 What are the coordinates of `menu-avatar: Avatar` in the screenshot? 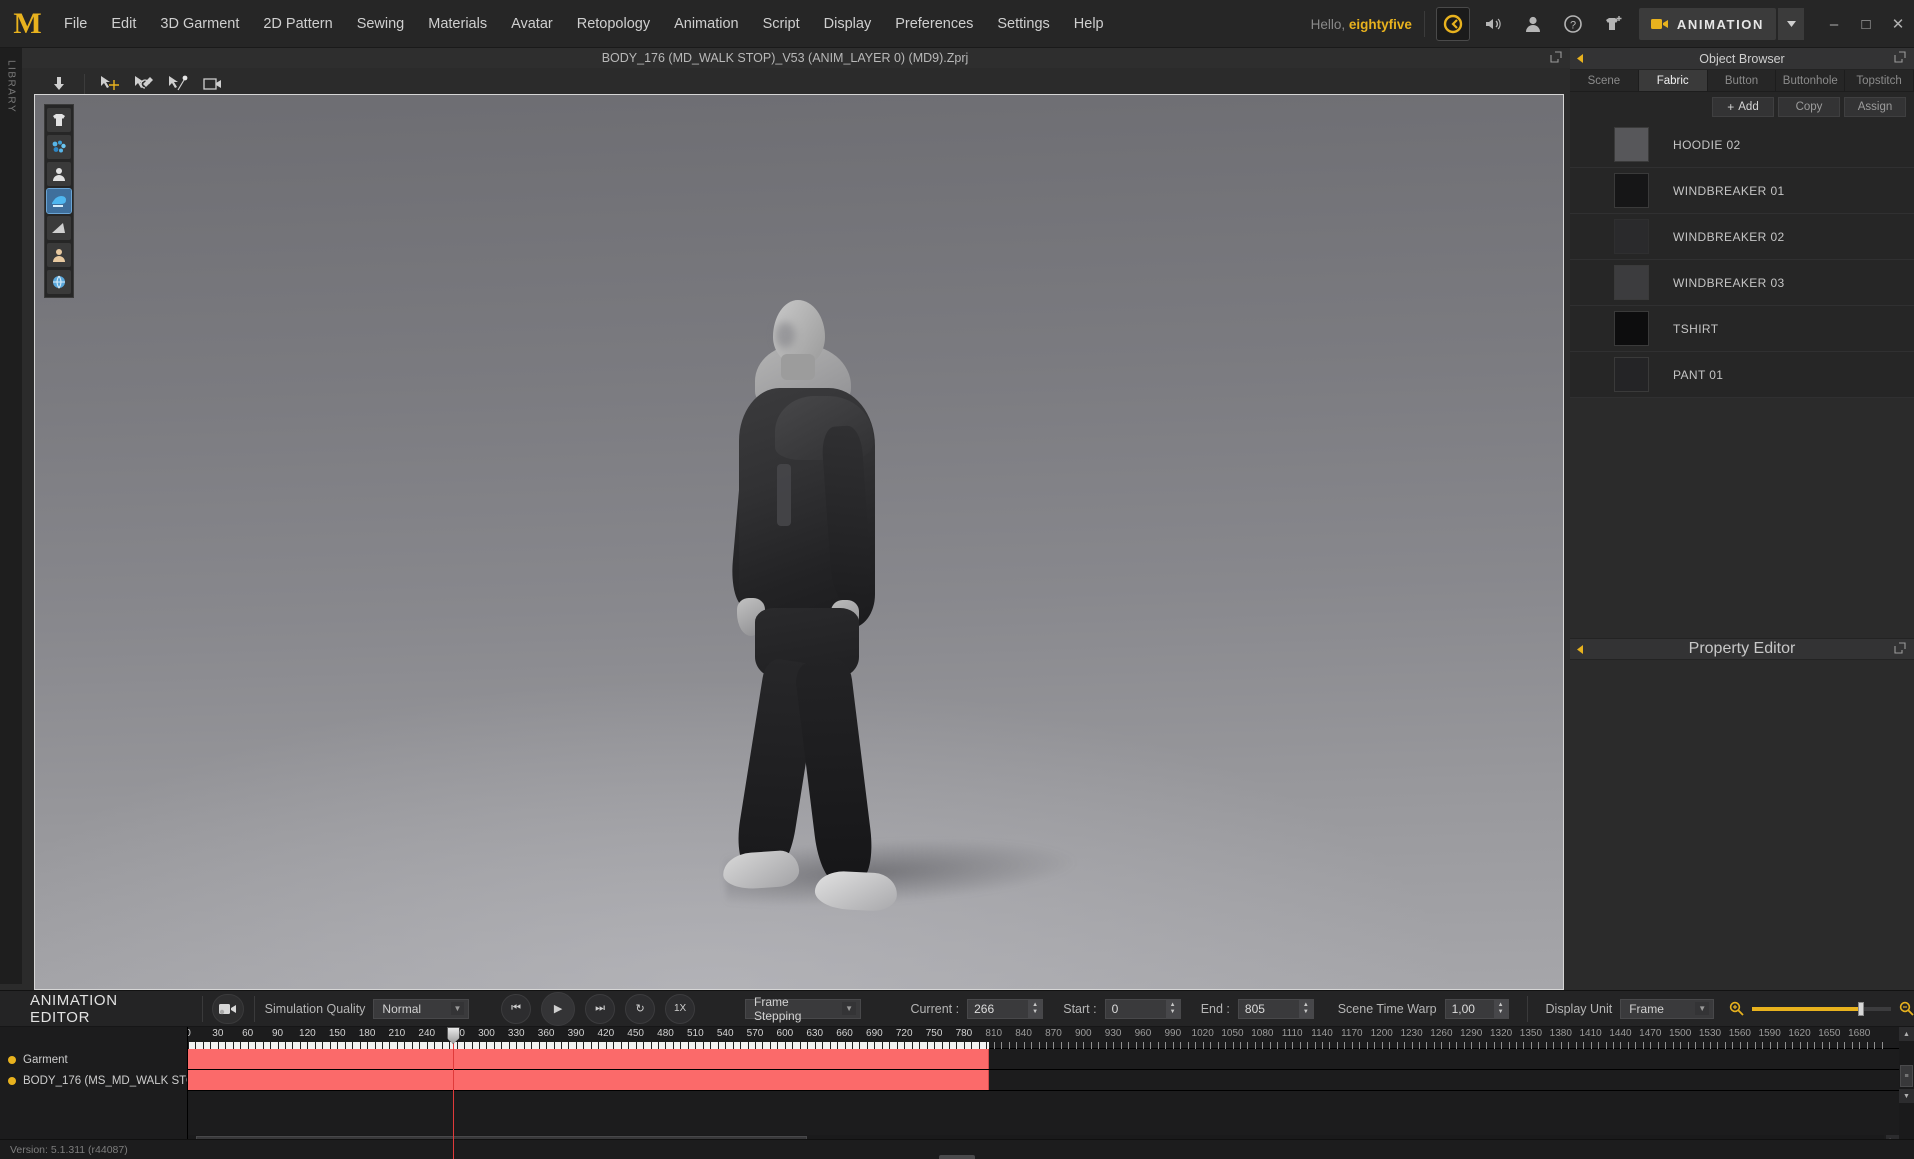 It's located at (532, 24).